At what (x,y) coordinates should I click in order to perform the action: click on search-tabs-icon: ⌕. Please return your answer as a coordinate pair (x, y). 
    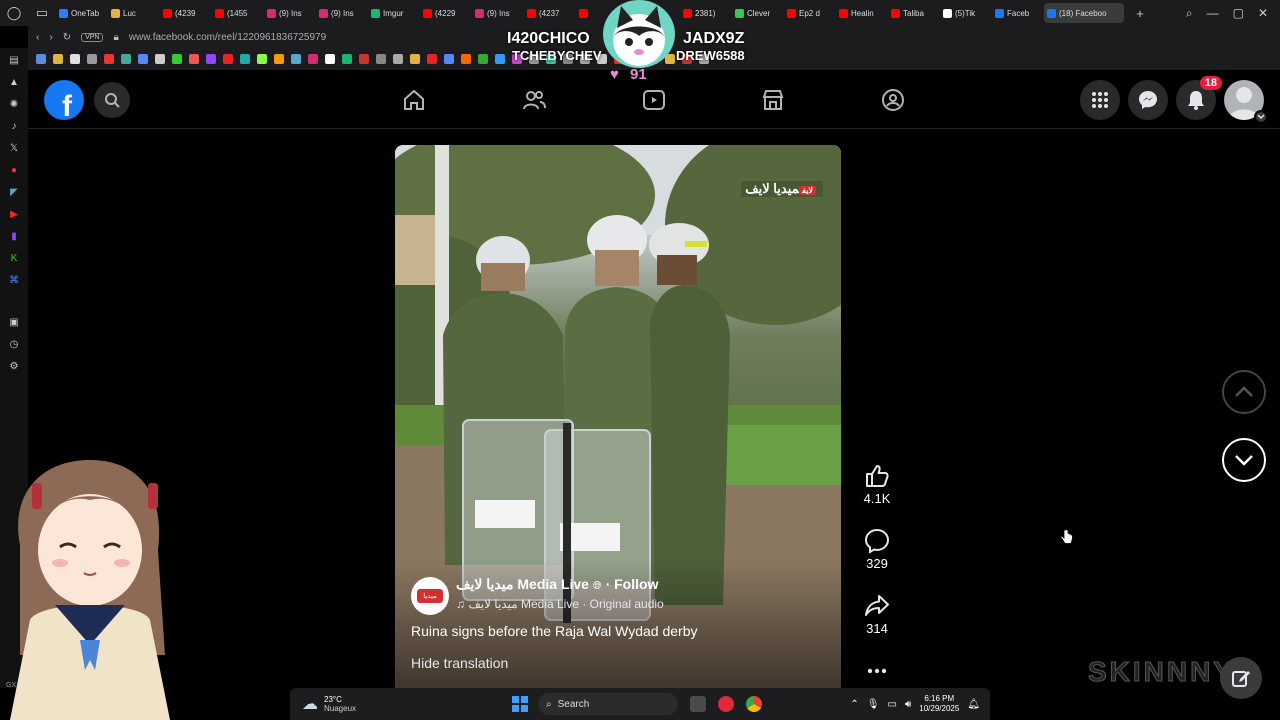
    Looking at the image, I should click on (1189, 13).